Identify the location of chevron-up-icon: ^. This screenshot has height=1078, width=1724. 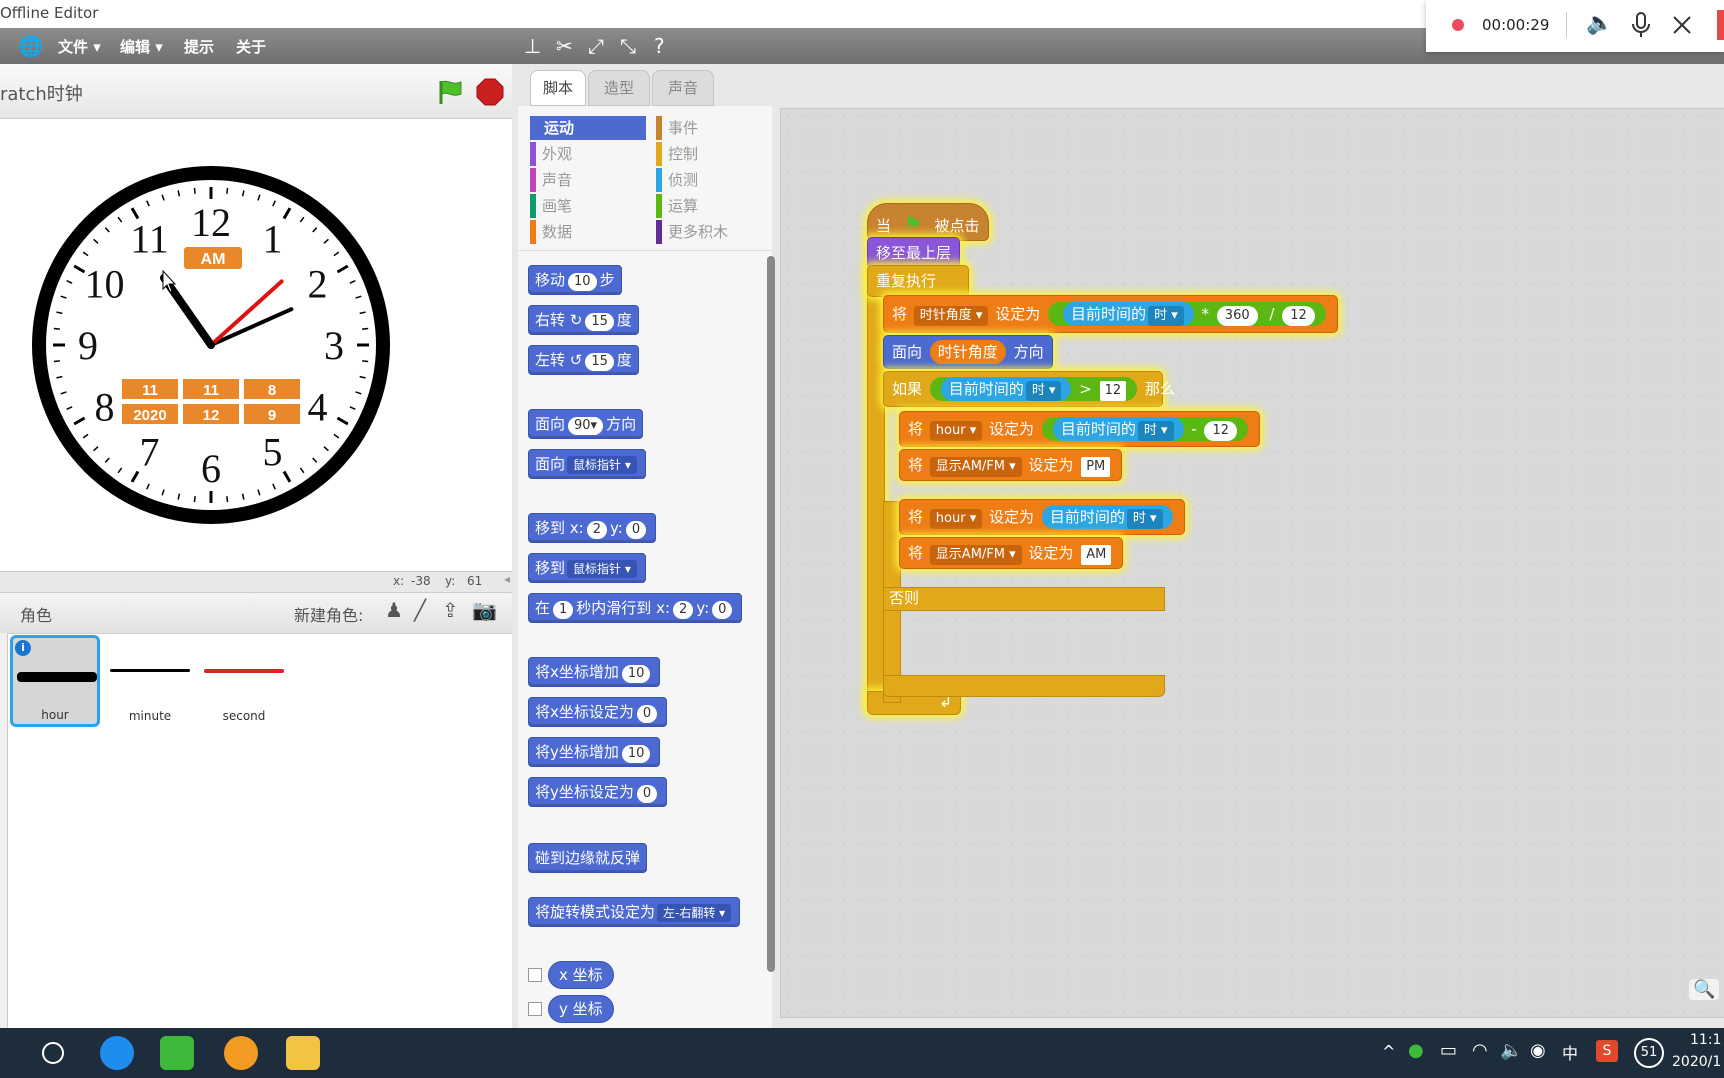
(1388, 1051).